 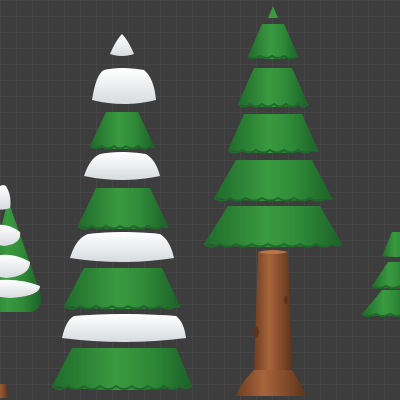 I want to click on foliage-tip, so click(x=273, y=12).